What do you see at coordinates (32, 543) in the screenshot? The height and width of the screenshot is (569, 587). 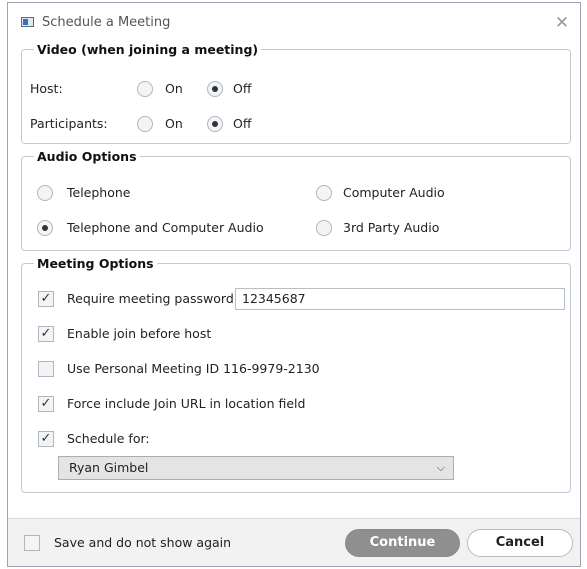 I see `dont-show-again-checkbox` at bounding box center [32, 543].